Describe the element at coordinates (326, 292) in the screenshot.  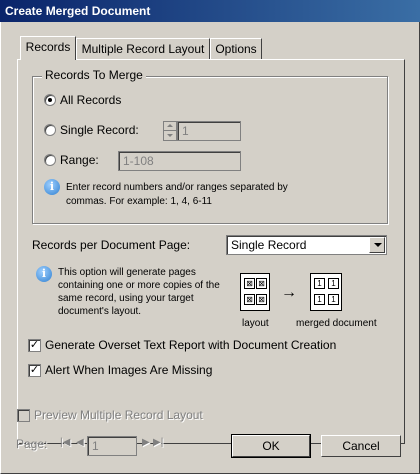
I see `merged-document-diagram-icon: 1 1 1 1` at that location.